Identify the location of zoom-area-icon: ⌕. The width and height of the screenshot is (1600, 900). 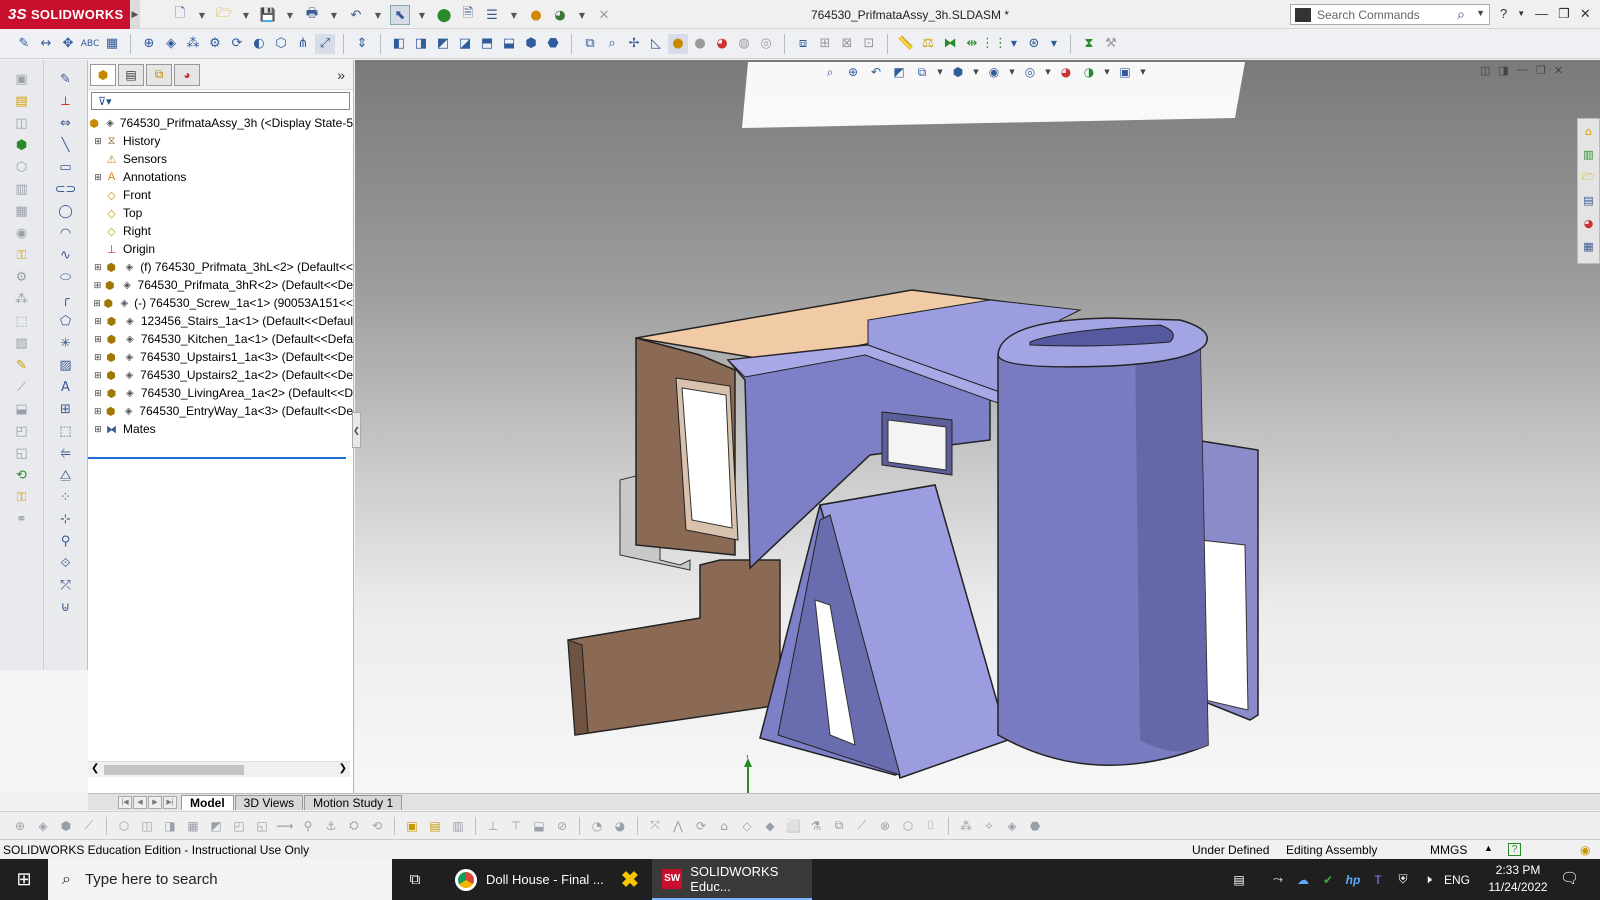
(612, 44).